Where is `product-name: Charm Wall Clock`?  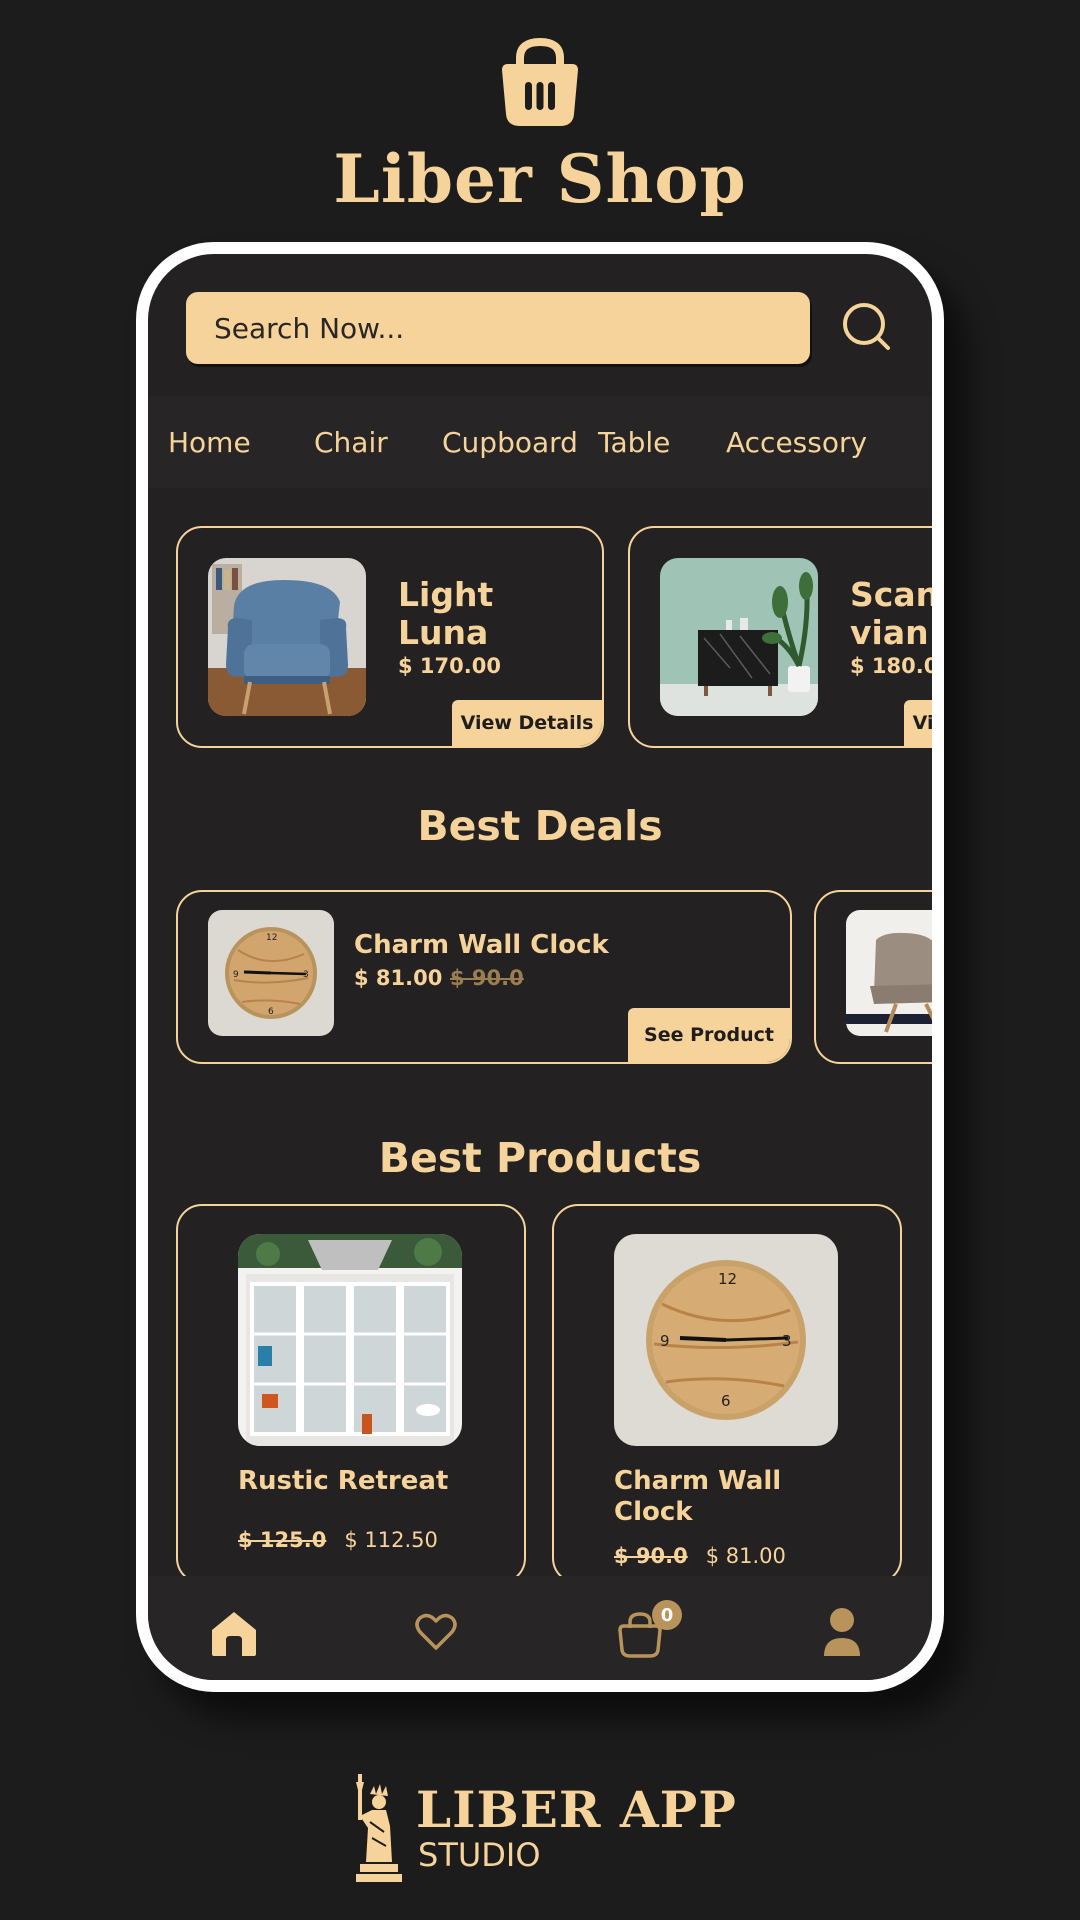 product-name: Charm Wall Clock is located at coordinates (698, 1496).